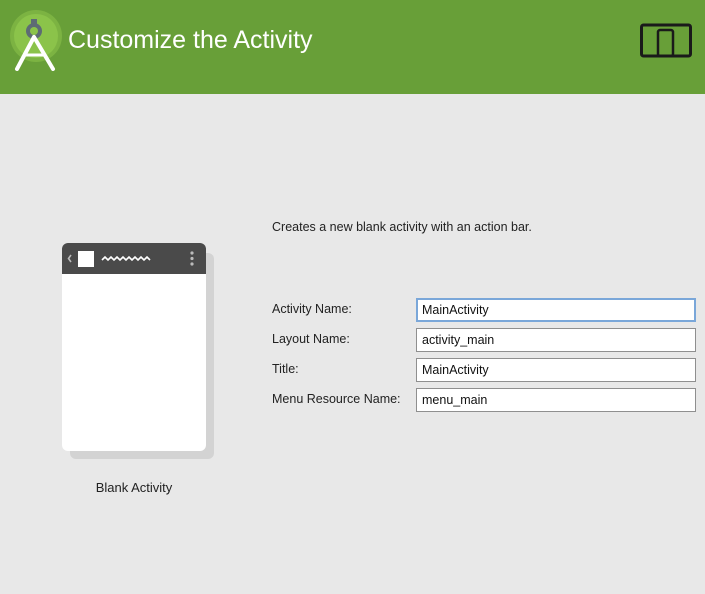  What do you see at coordinates (556, 340) in the screenshot?
I see `layout-name-input` at bounding box center [556, 340].